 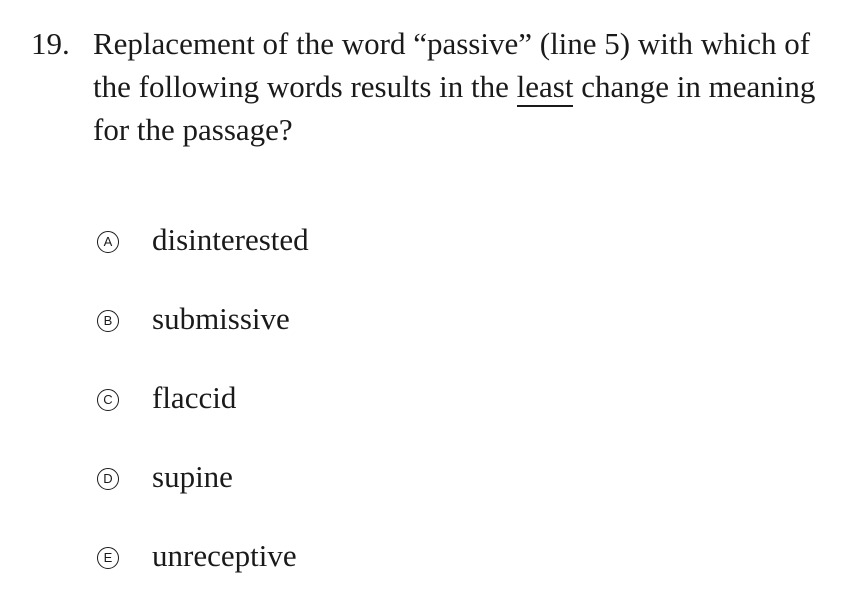 I want to click on choice-c: C flaccid, so click(x=203, y=400).